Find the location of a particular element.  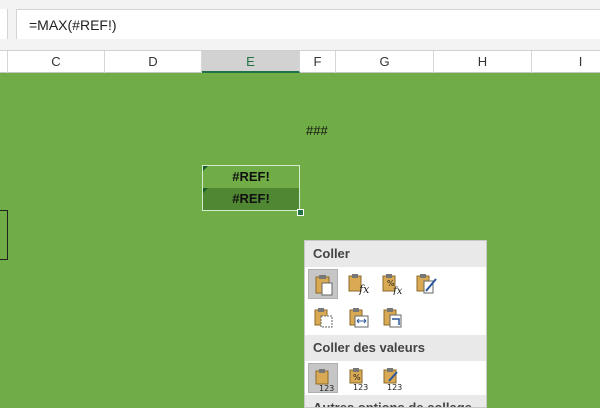

column-headers: C D E F G H I is located at coordinates (300, 61).